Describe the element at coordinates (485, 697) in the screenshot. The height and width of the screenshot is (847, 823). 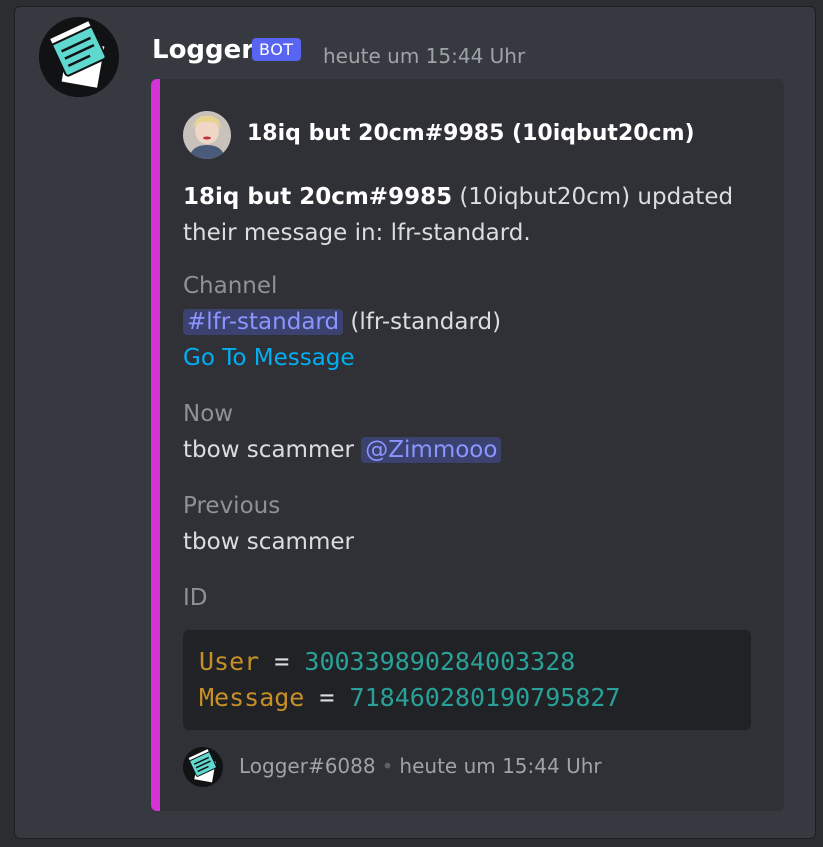
I see `code-value-message: 718460280190795827` at that location.